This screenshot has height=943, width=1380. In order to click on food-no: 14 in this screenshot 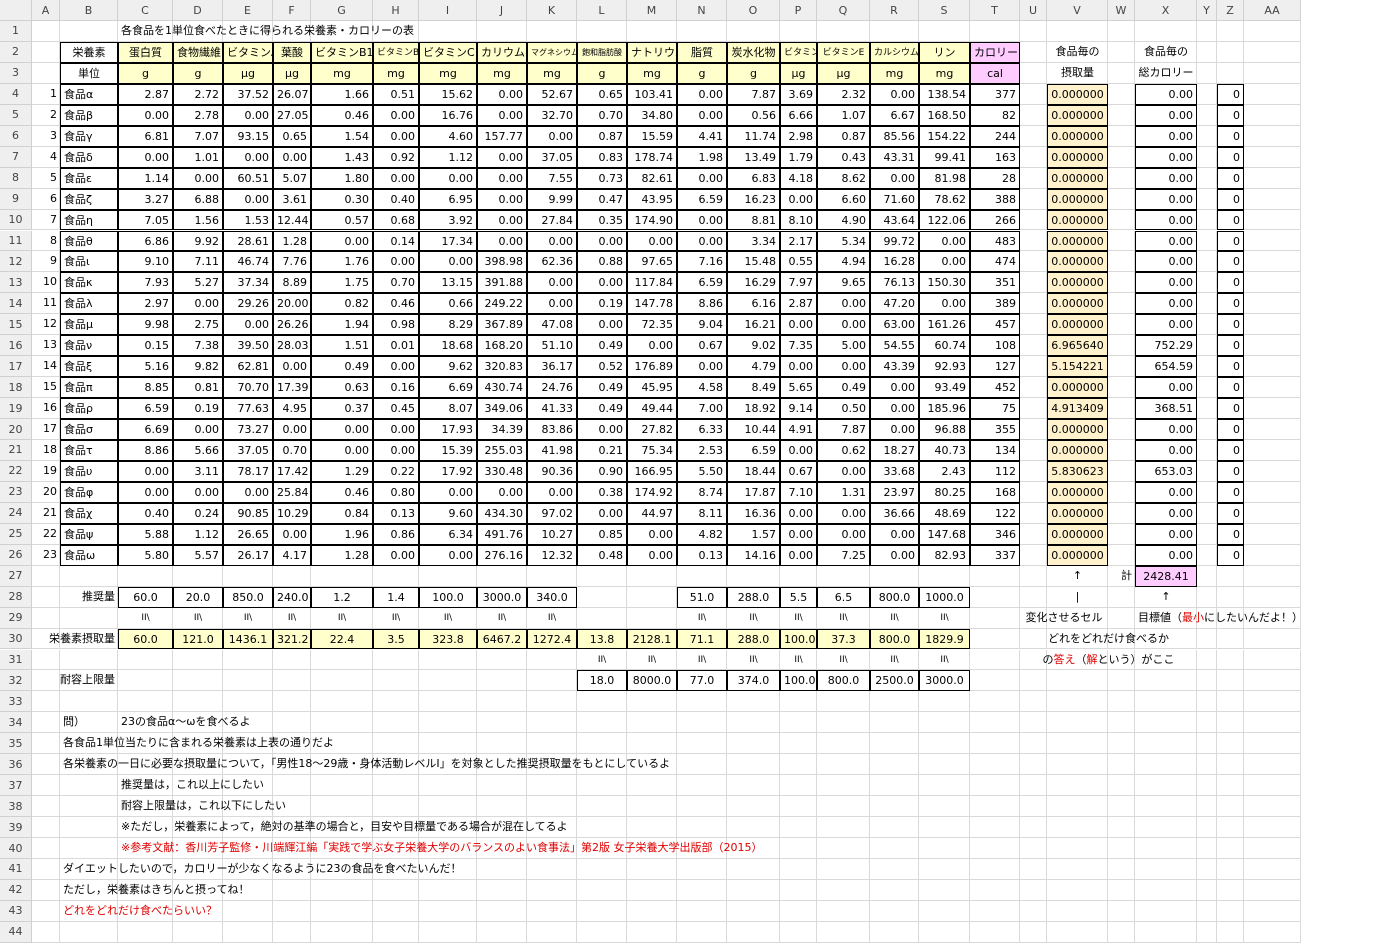, I will do `click(46, 366)`.